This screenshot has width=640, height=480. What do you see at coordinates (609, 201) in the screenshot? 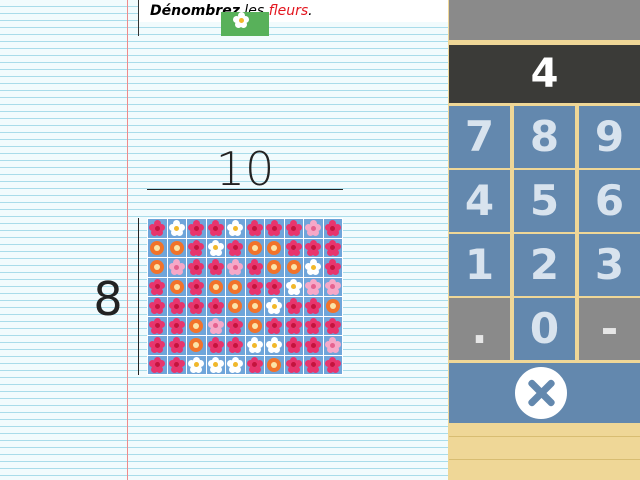
I see `key-6: 6` at bounding box center [609, 201].